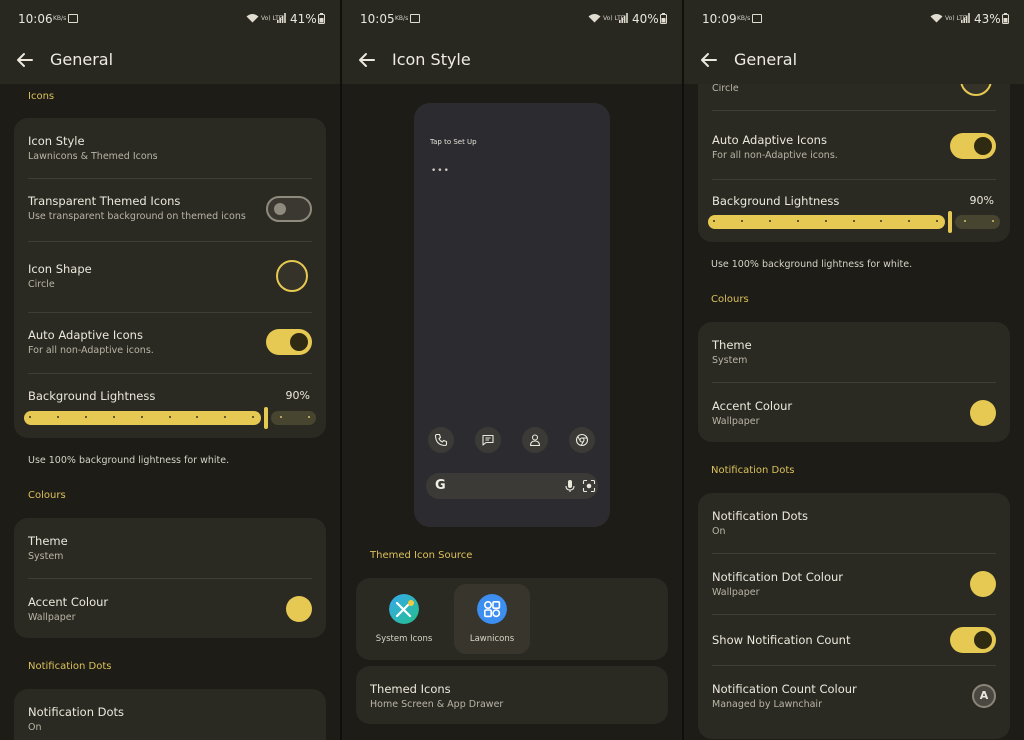  I want to click on battery-icon, so click(321, 18).